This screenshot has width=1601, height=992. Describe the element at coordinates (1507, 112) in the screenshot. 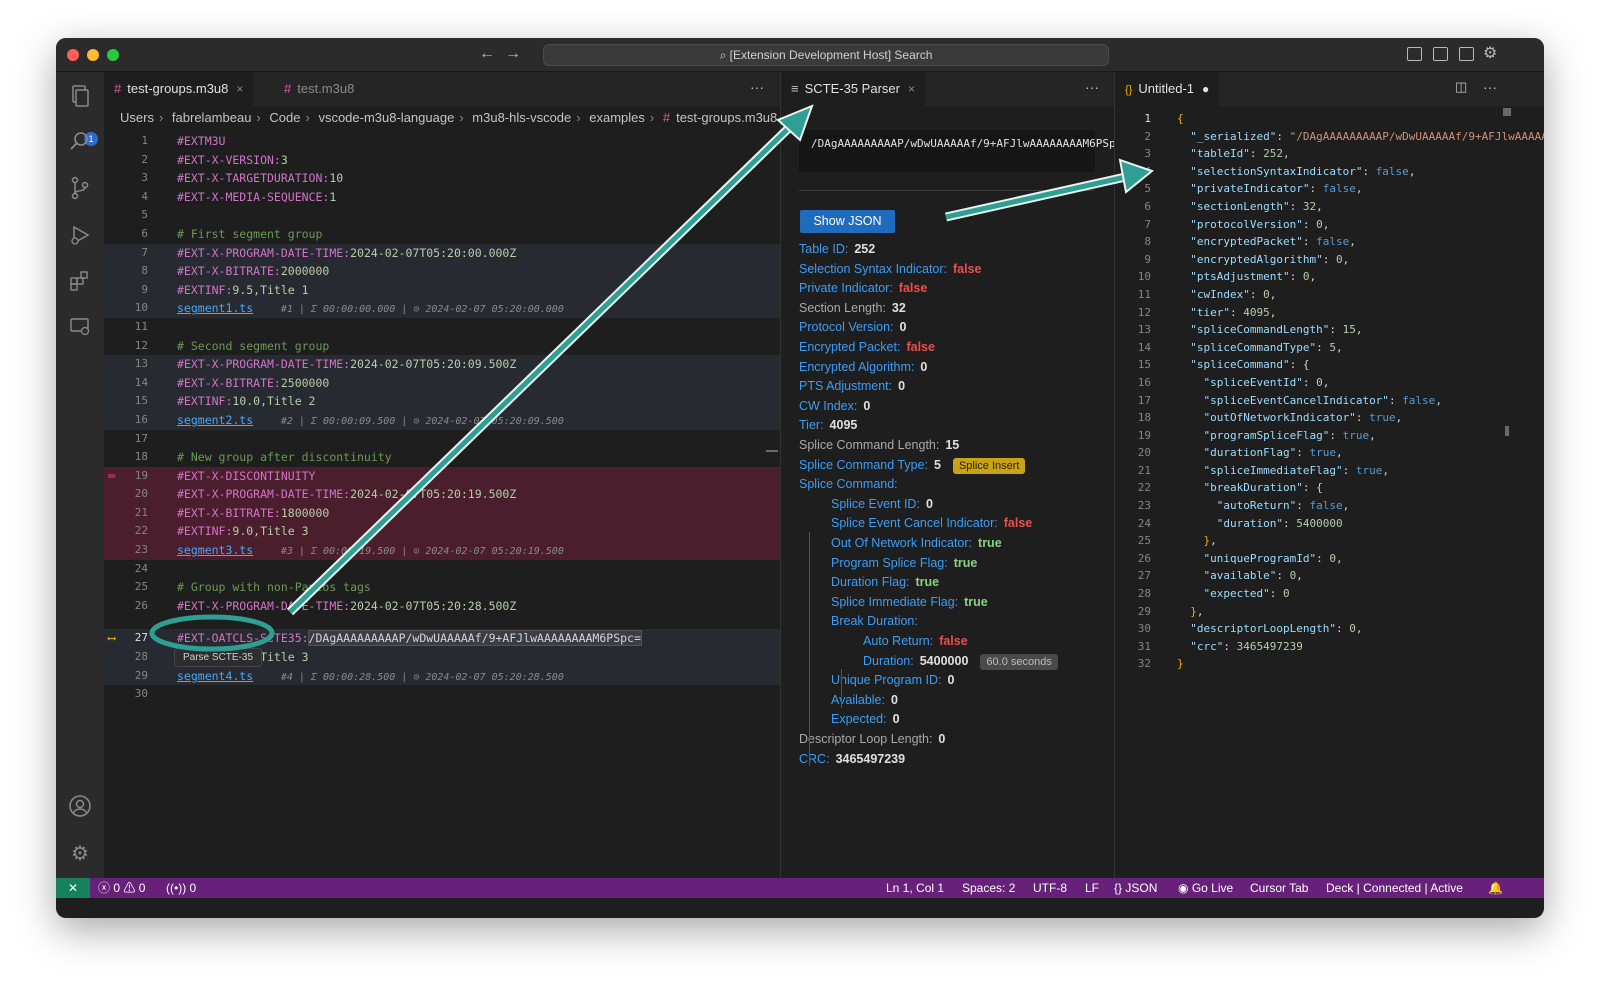

I see `scrollbar-thumb` at that location.